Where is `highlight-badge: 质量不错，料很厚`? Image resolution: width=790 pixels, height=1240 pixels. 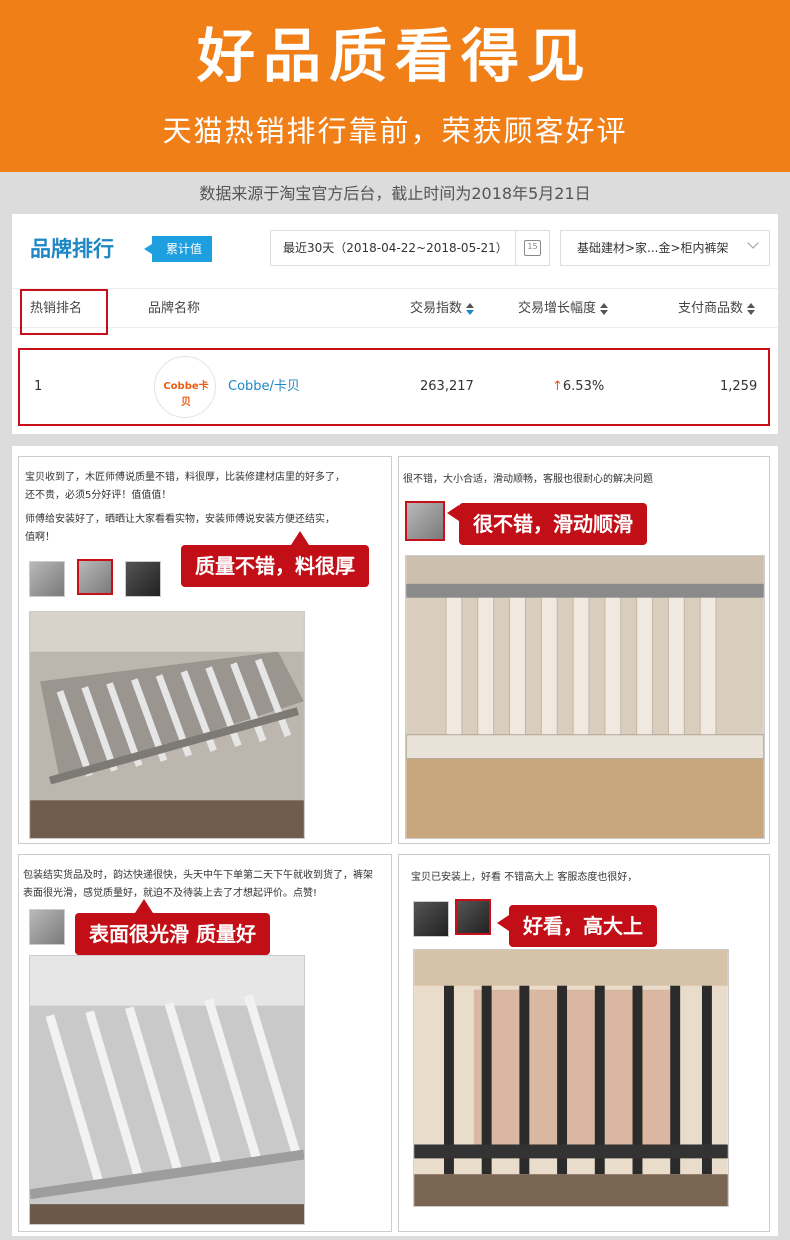
highlight-badge: 质量不错，料很厚 is located at coordinates (275, 559).